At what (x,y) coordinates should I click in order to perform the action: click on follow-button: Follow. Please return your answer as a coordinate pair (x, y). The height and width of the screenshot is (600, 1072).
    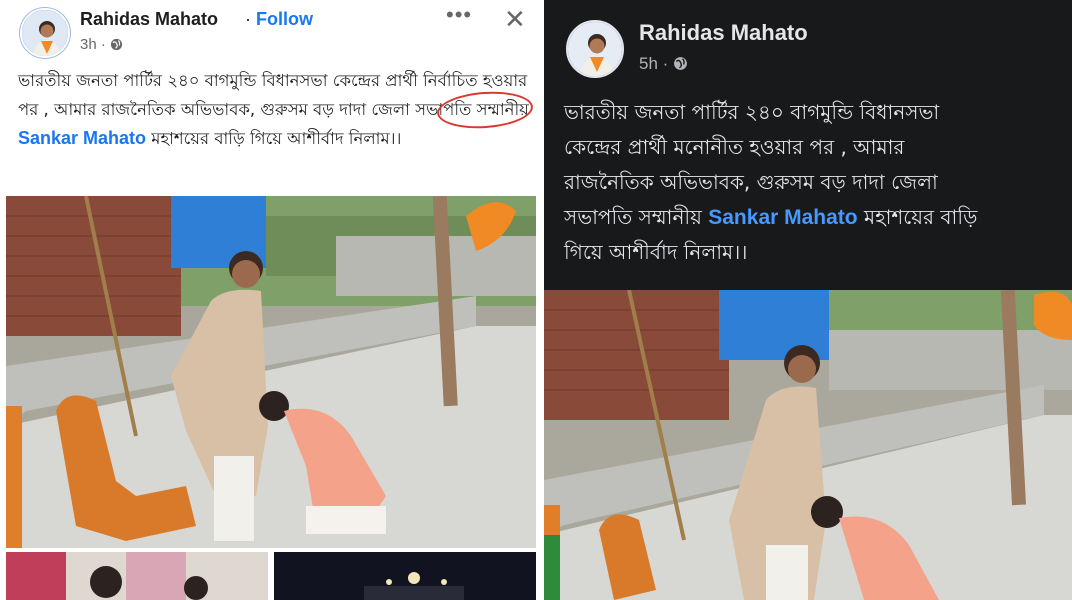
    Looking at the image, I should click on (284, 19).